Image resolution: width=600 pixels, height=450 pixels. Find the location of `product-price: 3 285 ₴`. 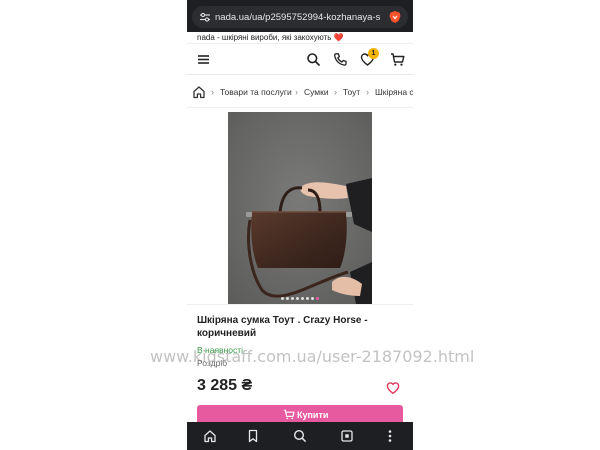

product-price: 3 285 ₴ is located at coordinates (225, 385).